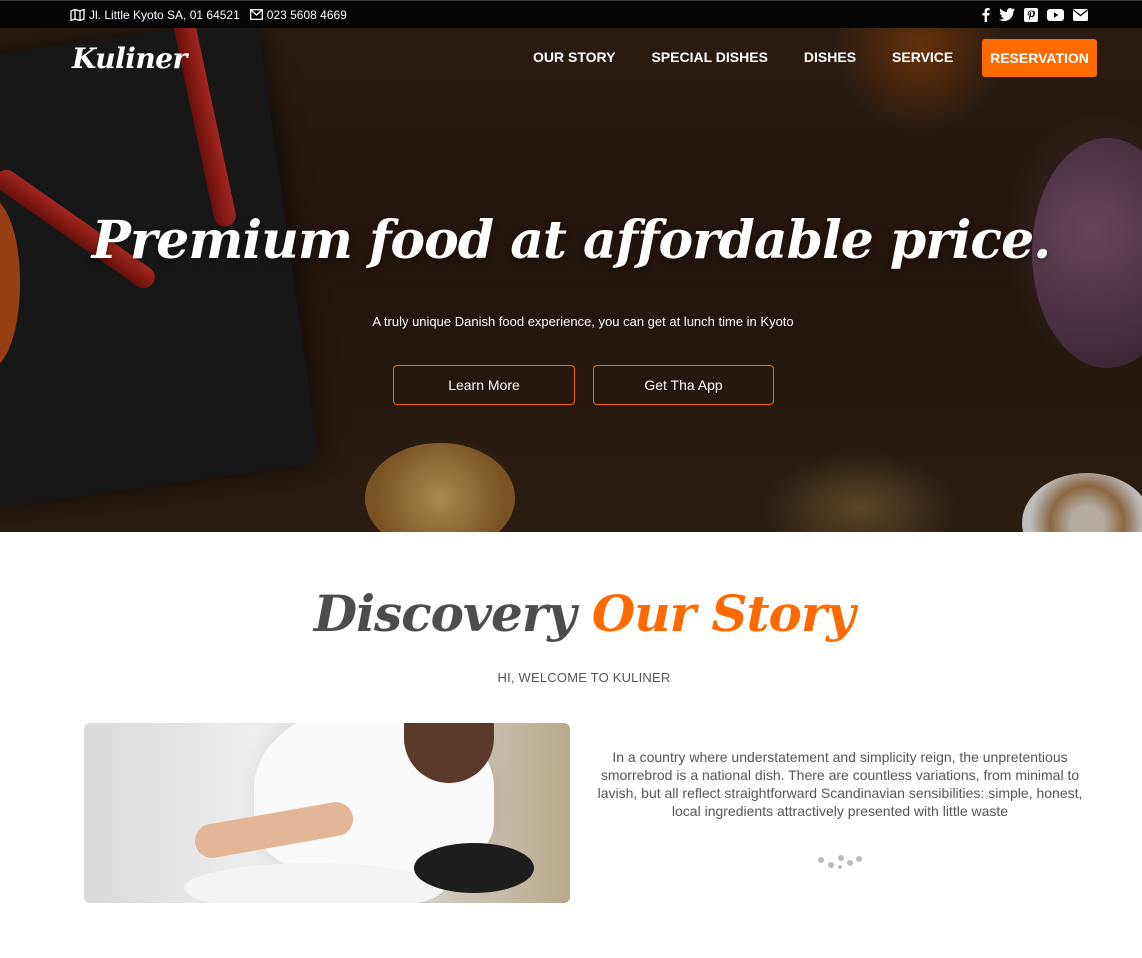 The width and height of the screenshot is (1142, 958). Describe the element at coordinates (1031, 14) in the screenshot. I see `pinterest-icon` at that location.